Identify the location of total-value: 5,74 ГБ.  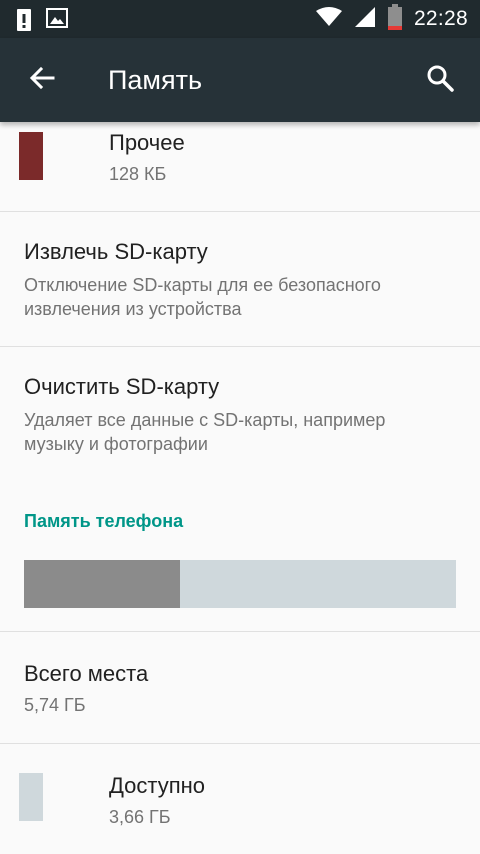
(55, 705).